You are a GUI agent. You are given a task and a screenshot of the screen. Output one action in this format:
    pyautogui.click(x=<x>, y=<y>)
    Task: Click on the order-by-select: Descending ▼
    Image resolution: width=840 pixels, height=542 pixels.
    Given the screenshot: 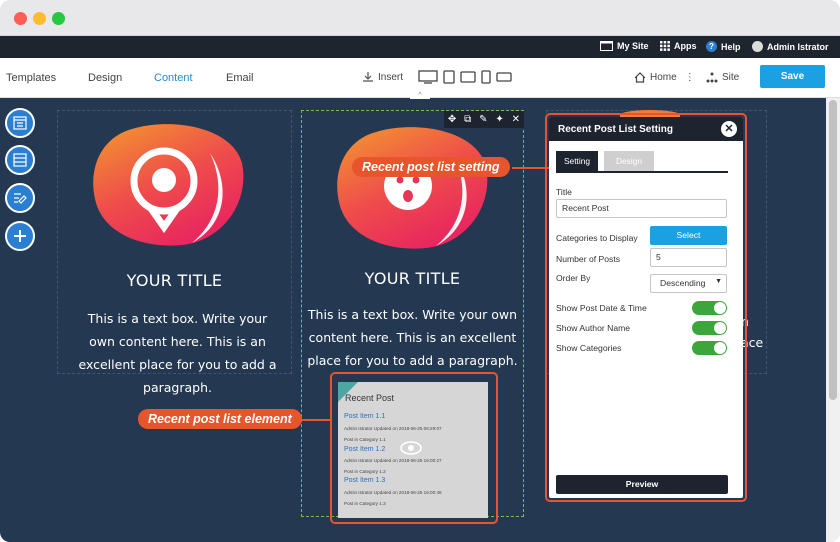 What is the action you would take?
    pyautogui.click(x=688, y=283)
    